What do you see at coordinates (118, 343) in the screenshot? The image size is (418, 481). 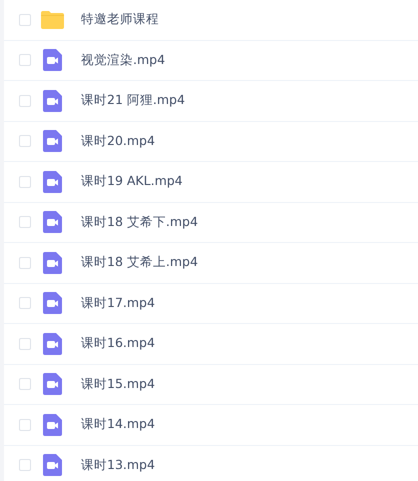 I see `file-name: 课时16.mp4` at bounding box center [118, 343].